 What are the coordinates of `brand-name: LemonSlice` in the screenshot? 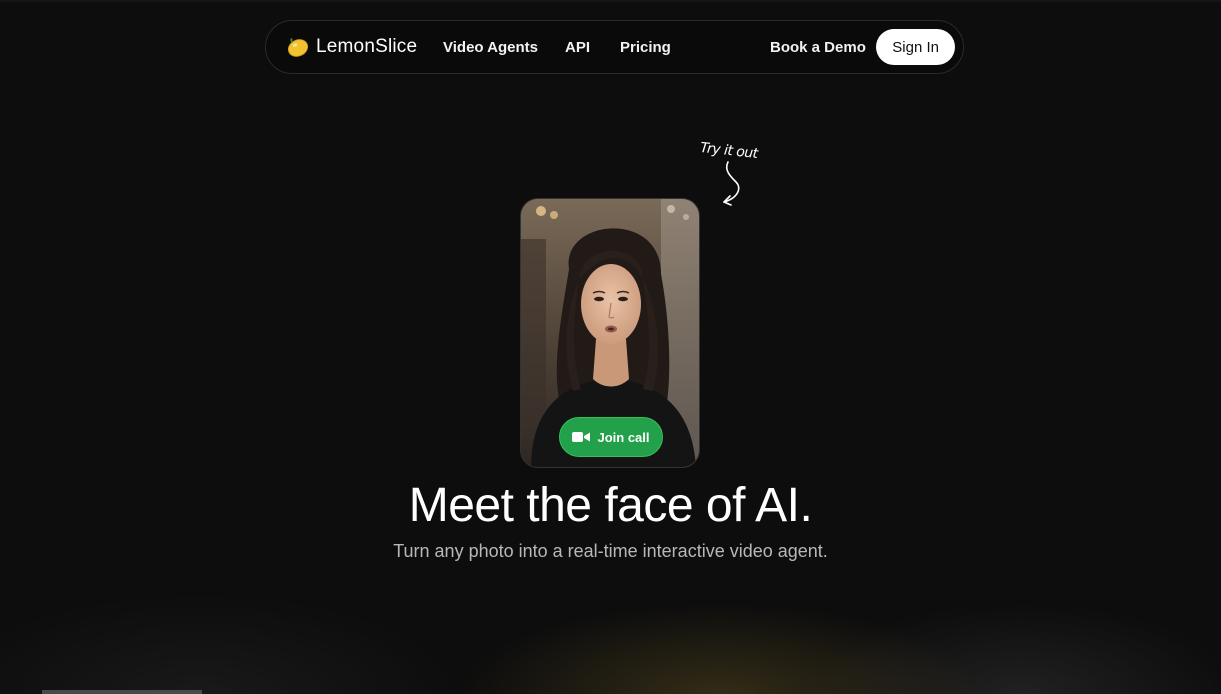 It's located at (367, 46).